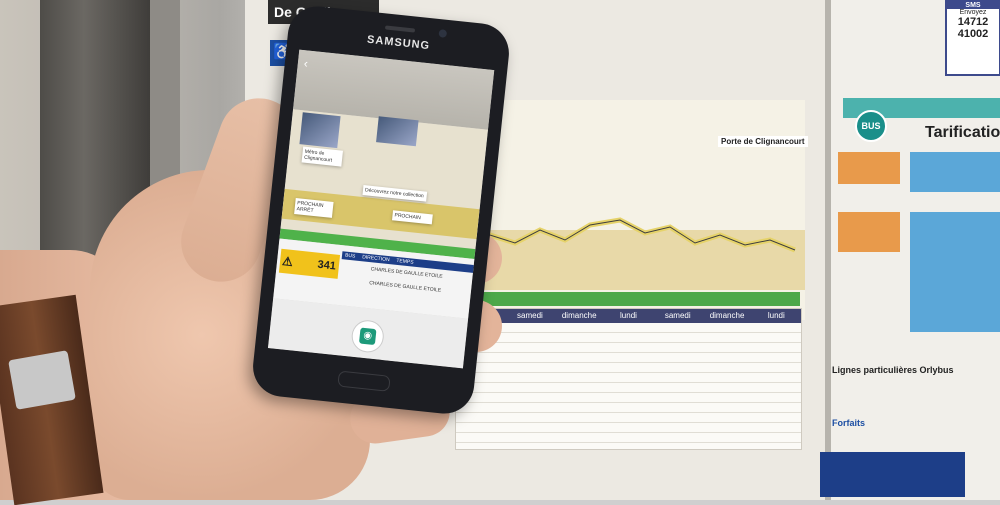  Describe the element at coordinates (405, 261) in the screenshot. I see `time-col-header: TEMPS` at that location.